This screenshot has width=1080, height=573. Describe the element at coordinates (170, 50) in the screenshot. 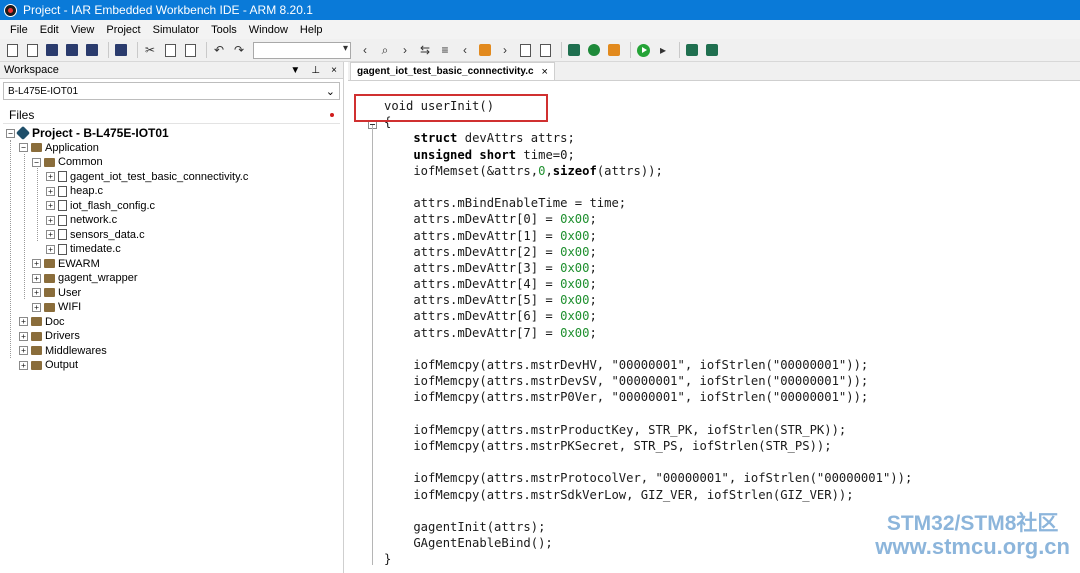

I see `copy-icon` at that location.